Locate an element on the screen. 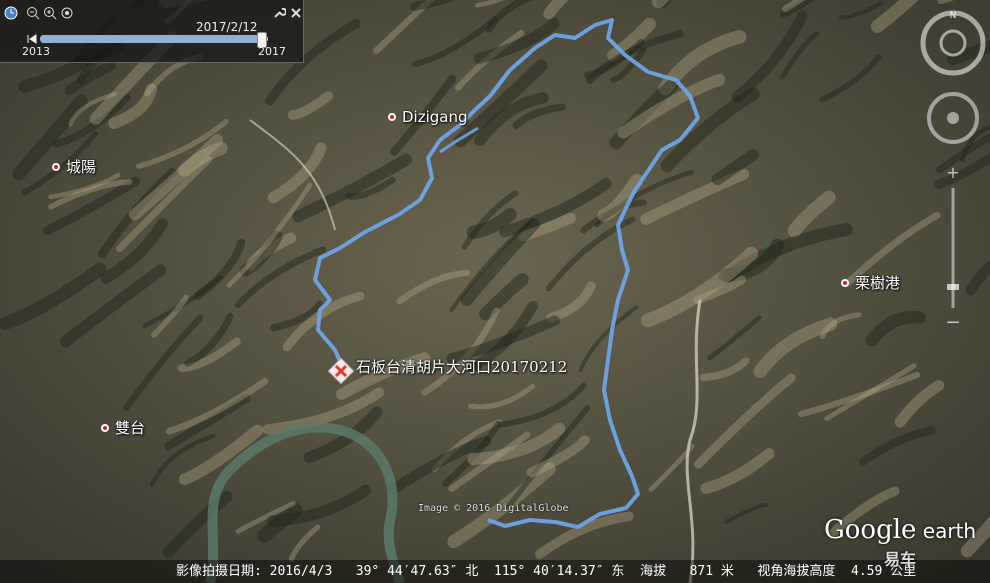 This screenshot has width=990, height=583. place-label: 栗樹港 is located at coordinates (878, 283).